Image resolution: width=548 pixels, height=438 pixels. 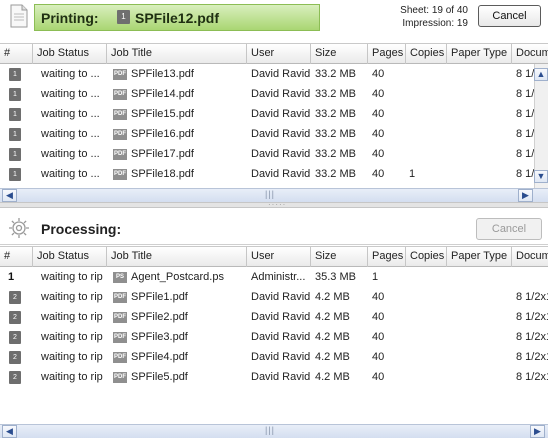 I want to click on processing-cancel-button: Cancel, so click(x=509, y=229).